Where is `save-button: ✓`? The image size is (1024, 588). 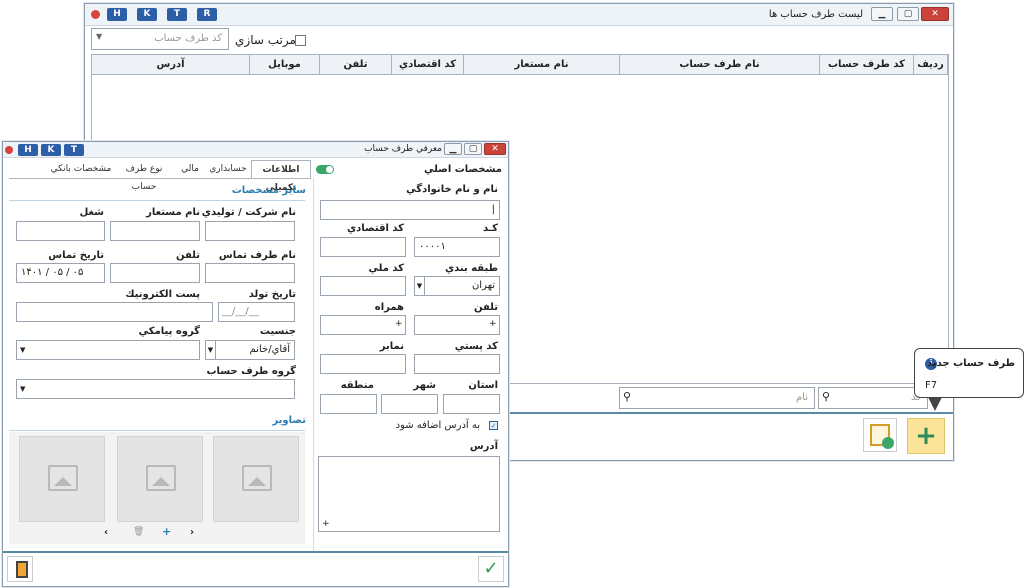 save-button: ✓ is located at coordinates (491, 569).